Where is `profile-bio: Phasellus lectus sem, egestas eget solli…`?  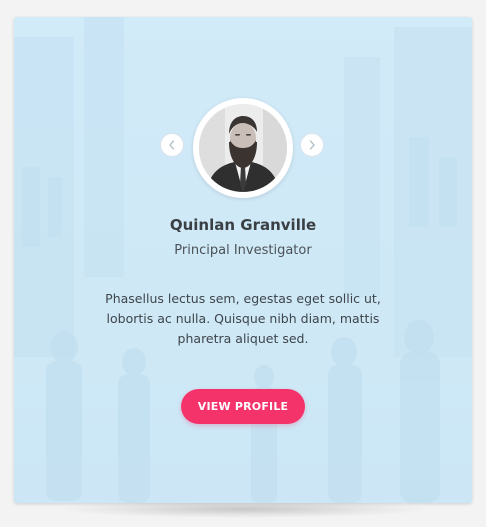 profile-bio: Phasellus lectus sem, egestas eget solli… is located at coordinates (243, 318).